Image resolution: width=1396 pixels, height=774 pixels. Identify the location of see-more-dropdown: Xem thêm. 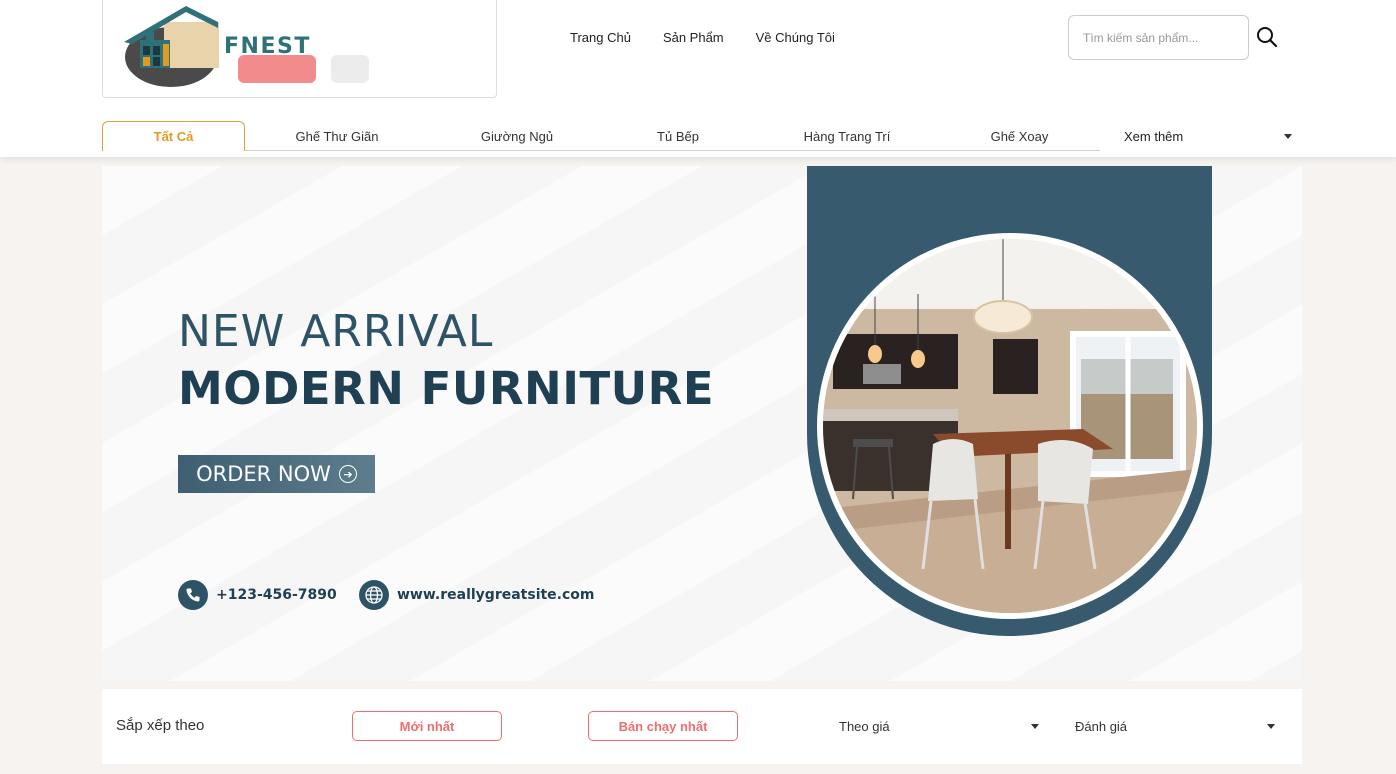
(1208, 136).